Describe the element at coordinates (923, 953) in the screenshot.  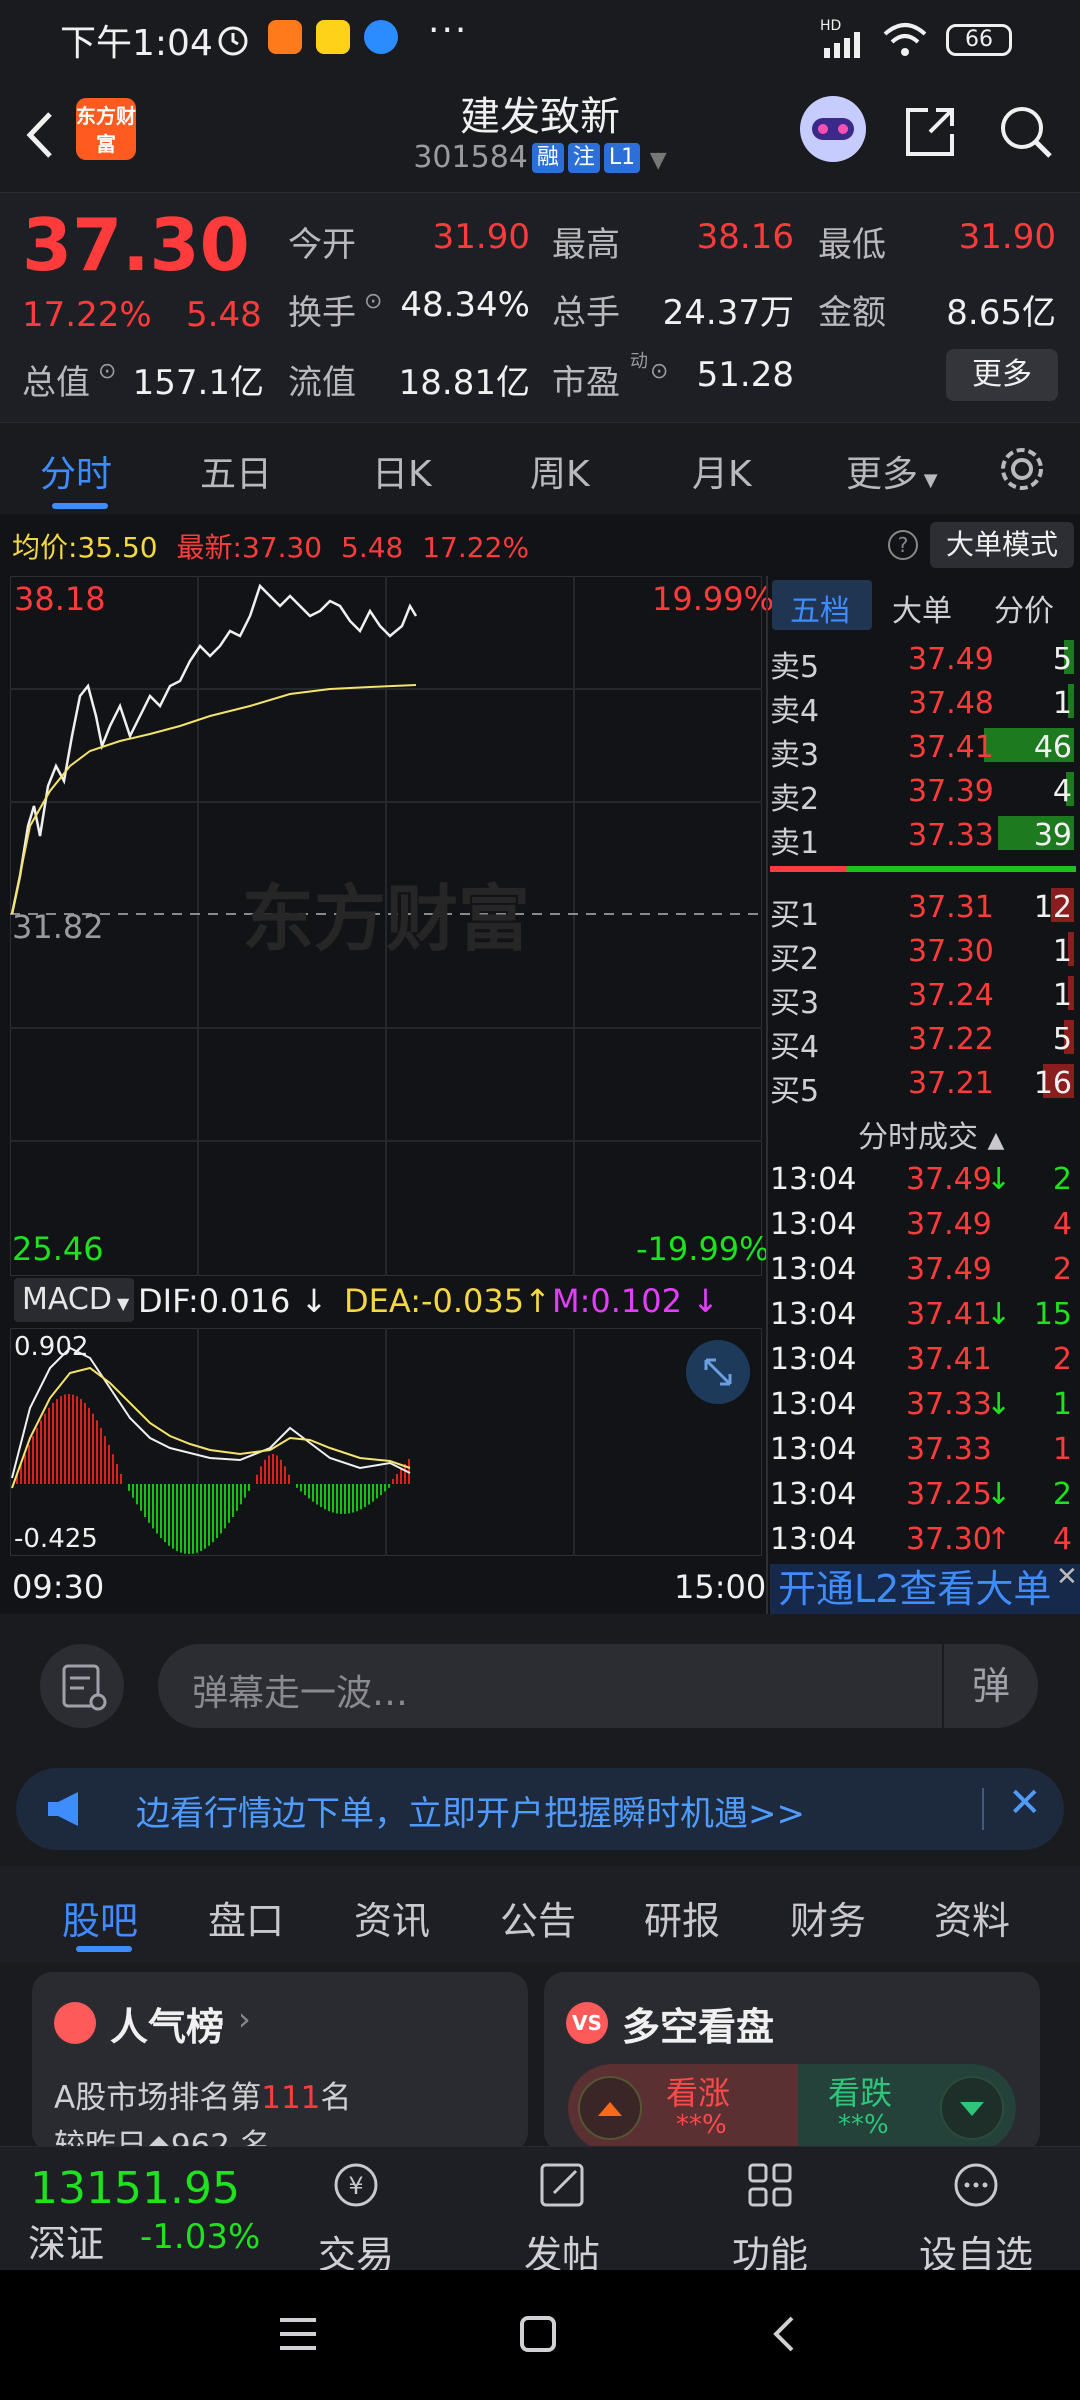
I see `buy-level-row: 买2 37.30 1` at that location.